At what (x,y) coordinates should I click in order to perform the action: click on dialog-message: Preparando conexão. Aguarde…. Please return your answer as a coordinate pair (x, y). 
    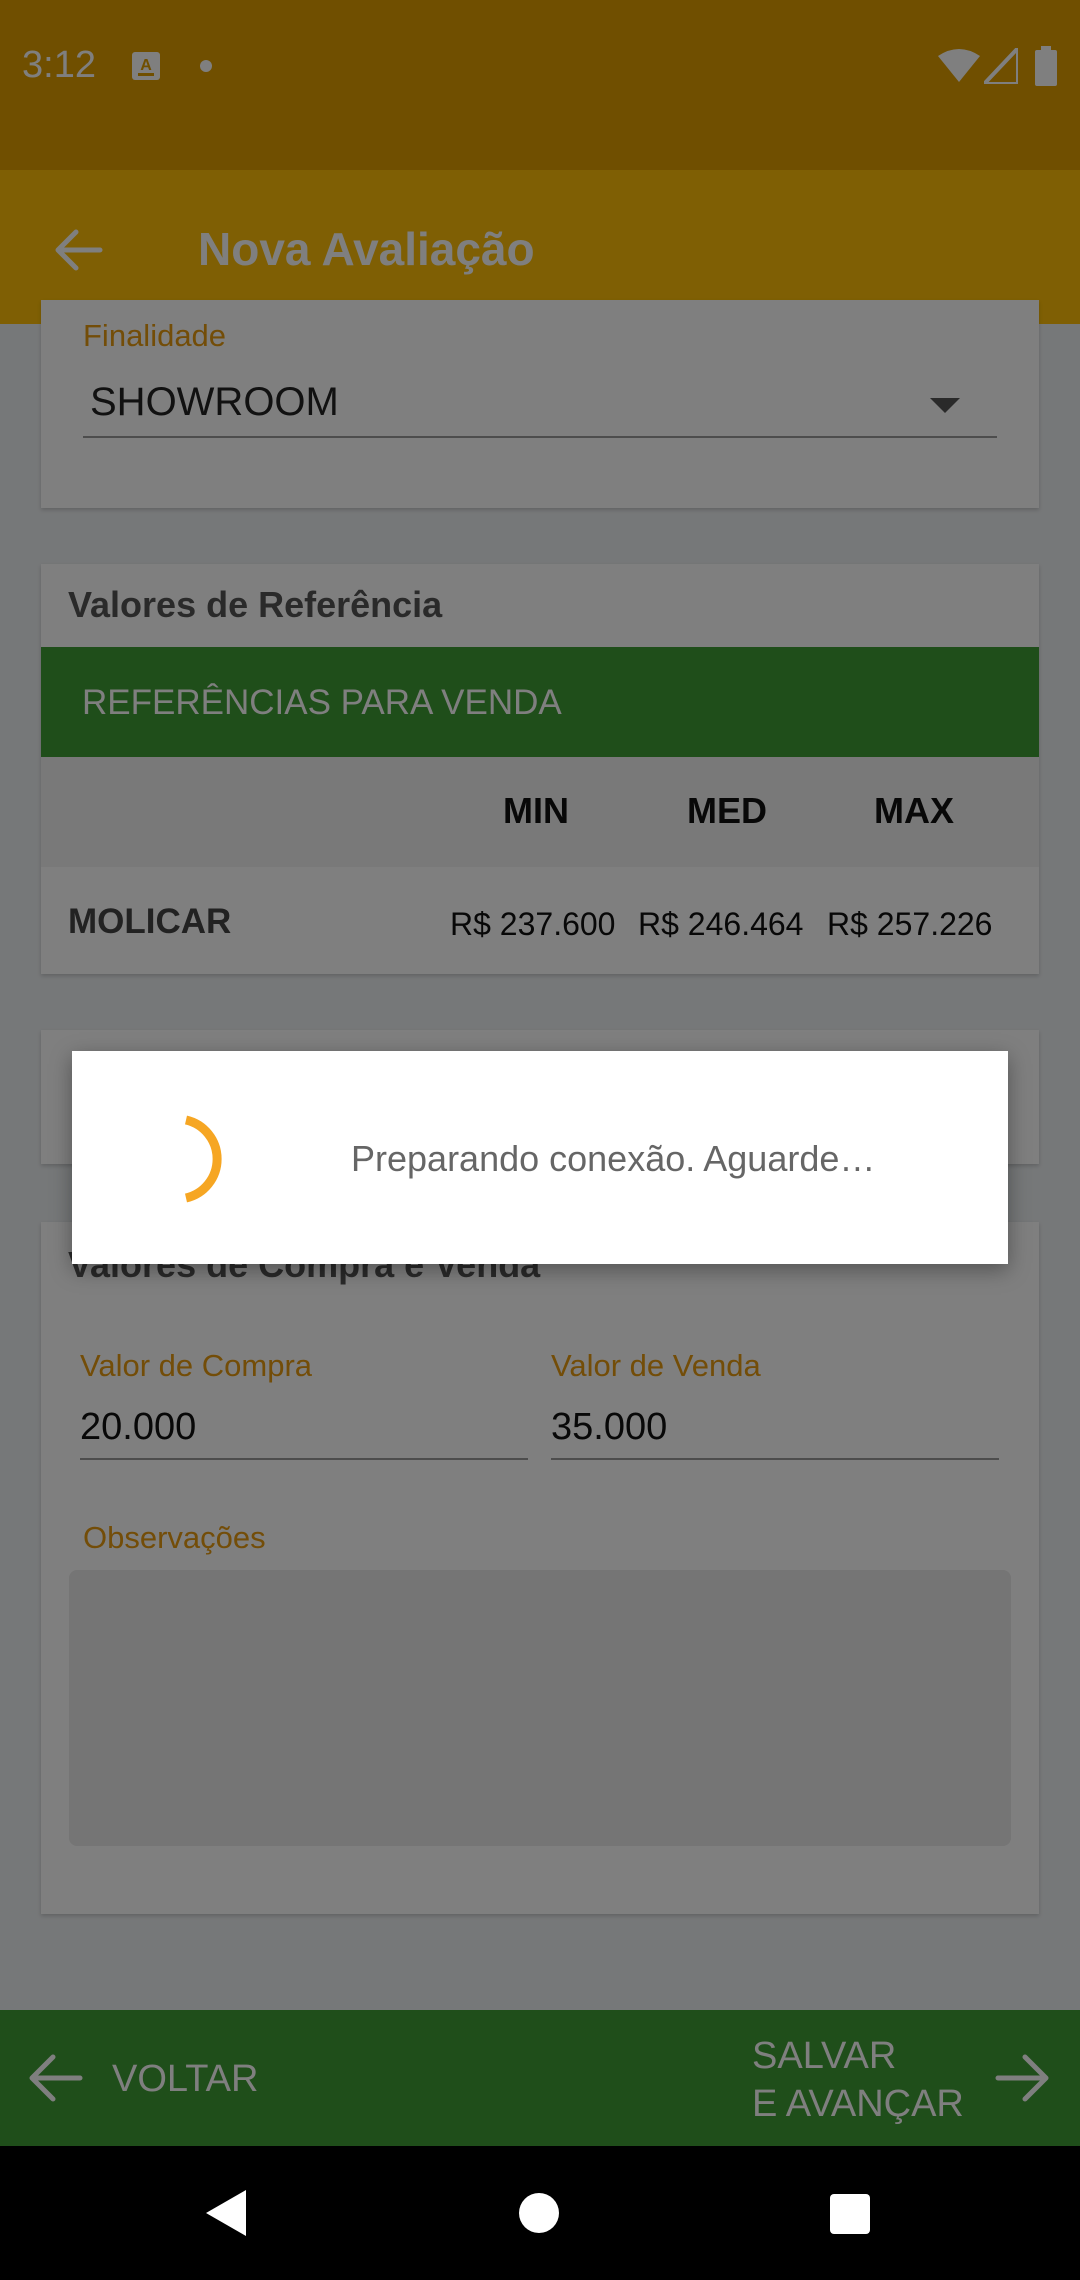
    Looking at the image, I should click on (613, 1158).